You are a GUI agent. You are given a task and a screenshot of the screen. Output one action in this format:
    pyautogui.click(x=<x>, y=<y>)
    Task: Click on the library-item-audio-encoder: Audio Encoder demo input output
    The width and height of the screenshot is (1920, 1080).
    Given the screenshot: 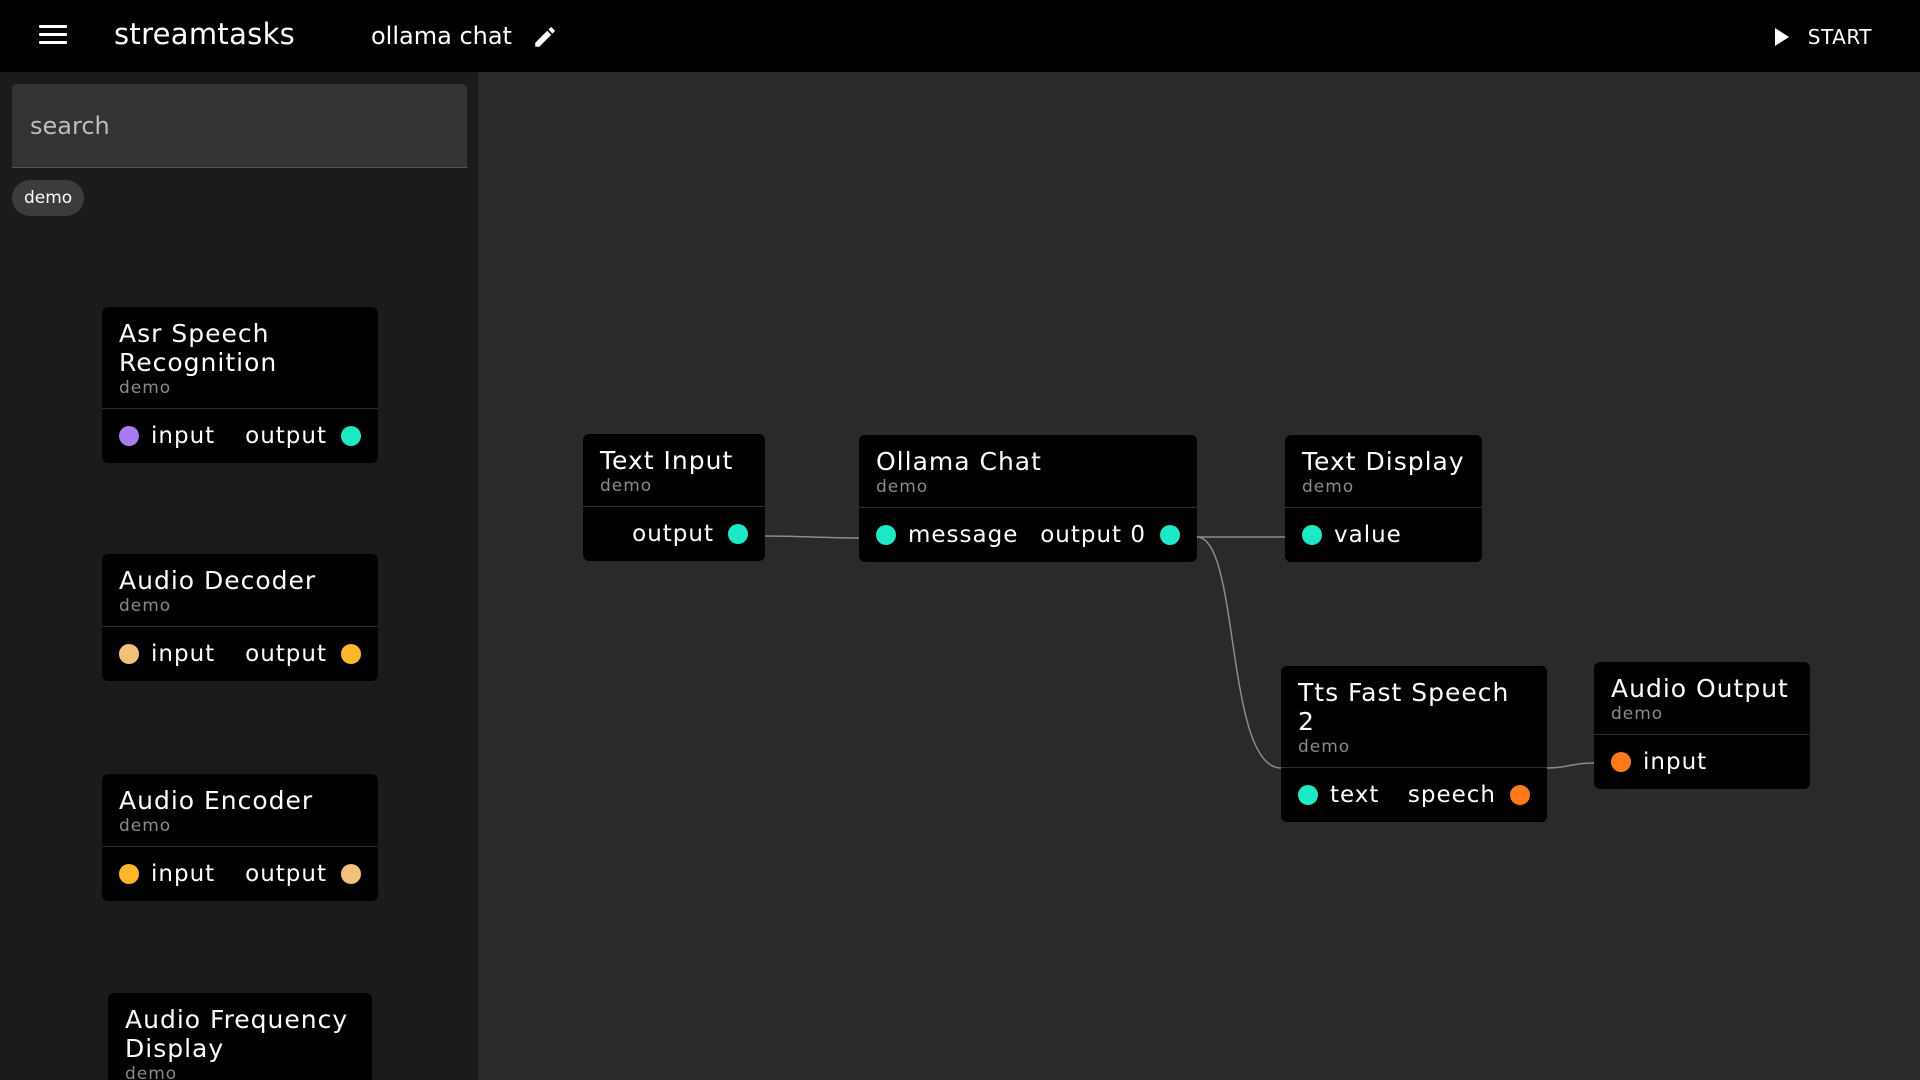 What is the action you would take?
    pyautogui.click(x=240, y=837)
    